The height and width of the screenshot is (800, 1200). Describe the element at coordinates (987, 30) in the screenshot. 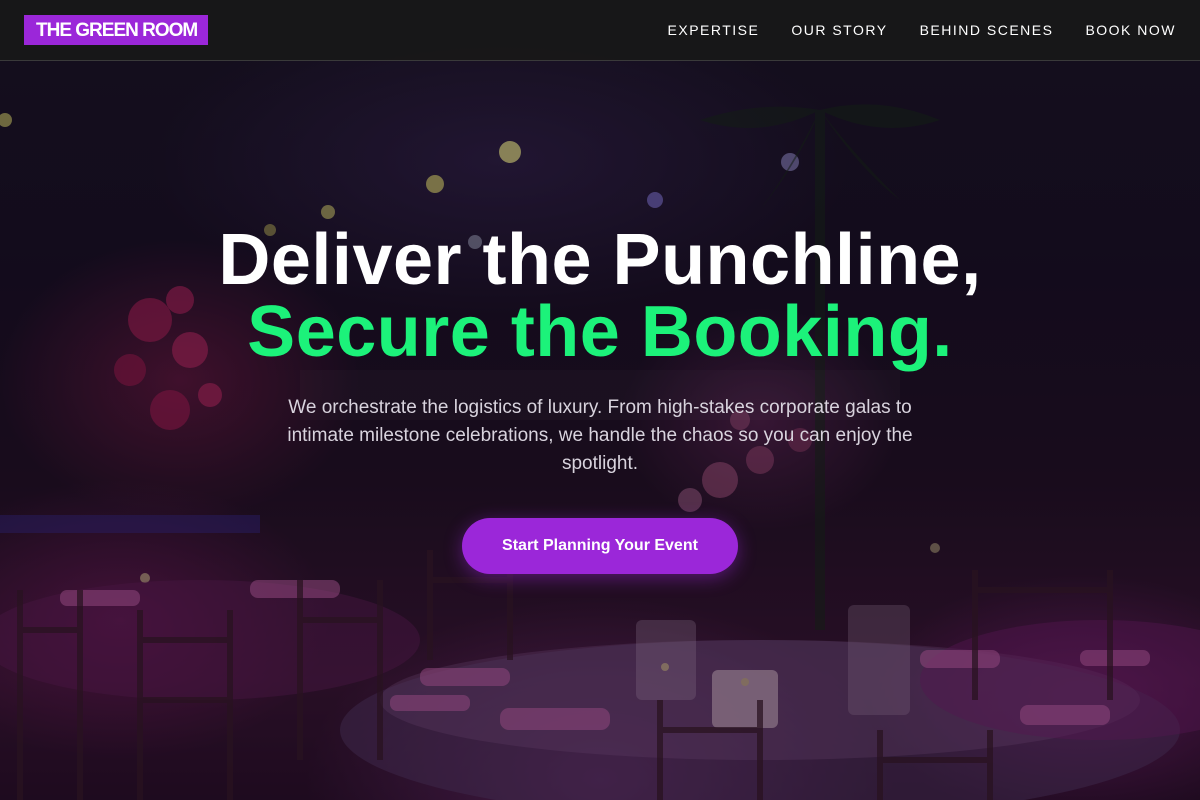

I see `nav-link-behind-scenes: BEHIND SCENES` at that location.